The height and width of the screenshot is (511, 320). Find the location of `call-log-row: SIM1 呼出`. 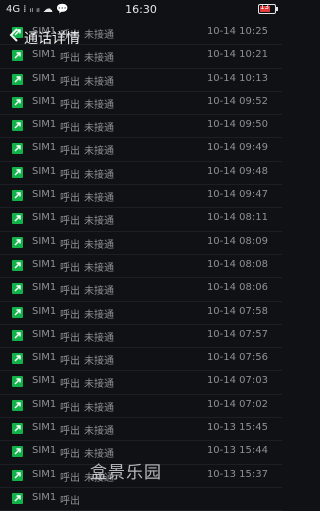

call-log-row: SIM1 呼出 is located at coordinates (141, 499).